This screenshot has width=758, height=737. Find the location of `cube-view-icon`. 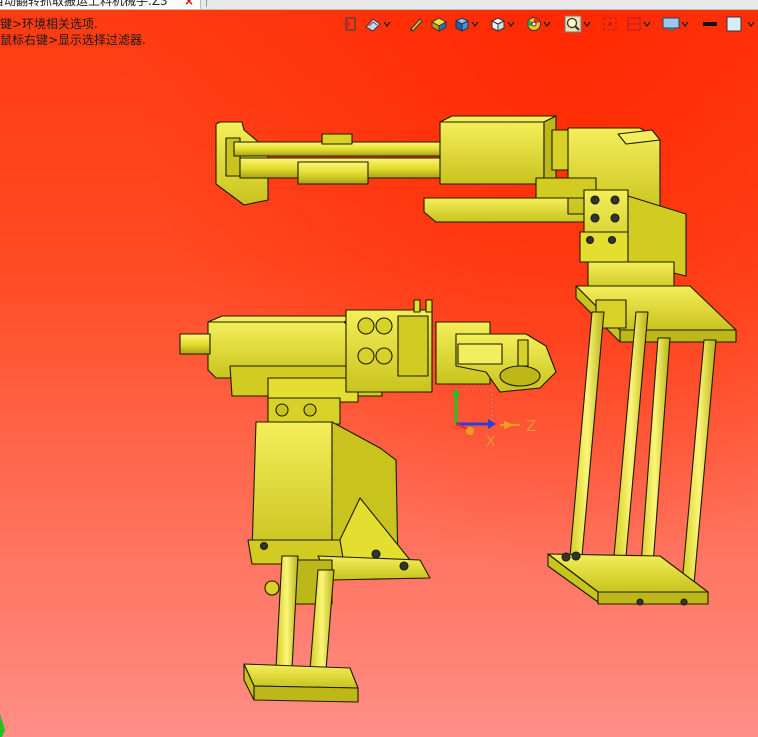

cube-view-icon is located at coordinates (466, 24).